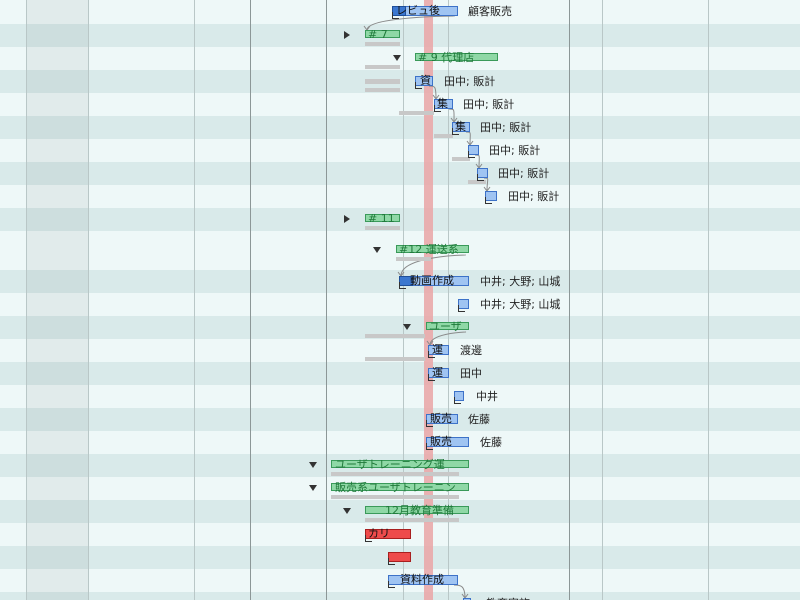  Describe the element at coordinates (379, 533) in the screenshot. I see `bar-label: カリ` at that location.